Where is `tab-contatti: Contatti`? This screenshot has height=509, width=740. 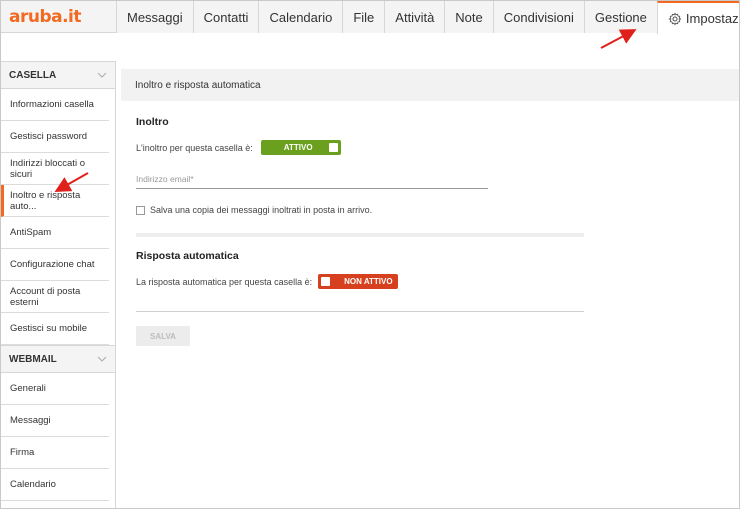 tab-contatti: Contatti is located at coordinates (225, 17).